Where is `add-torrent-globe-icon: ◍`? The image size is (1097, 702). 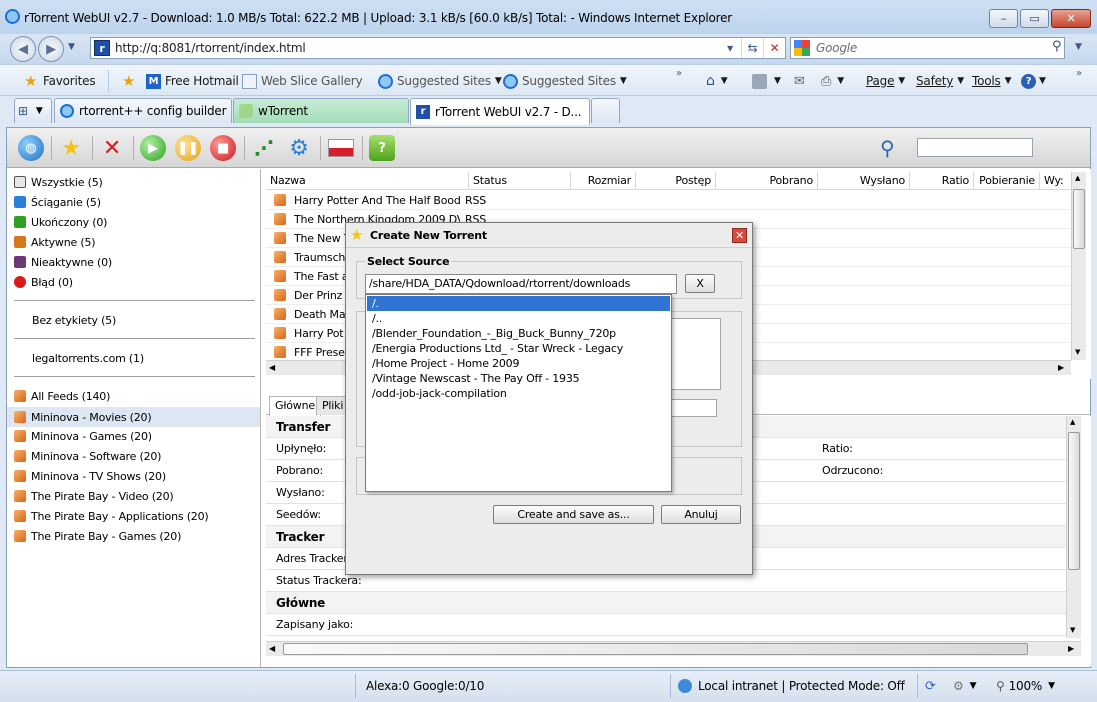
add-torrent-globe-icon: ◍ is located at coordinates (31, 148).